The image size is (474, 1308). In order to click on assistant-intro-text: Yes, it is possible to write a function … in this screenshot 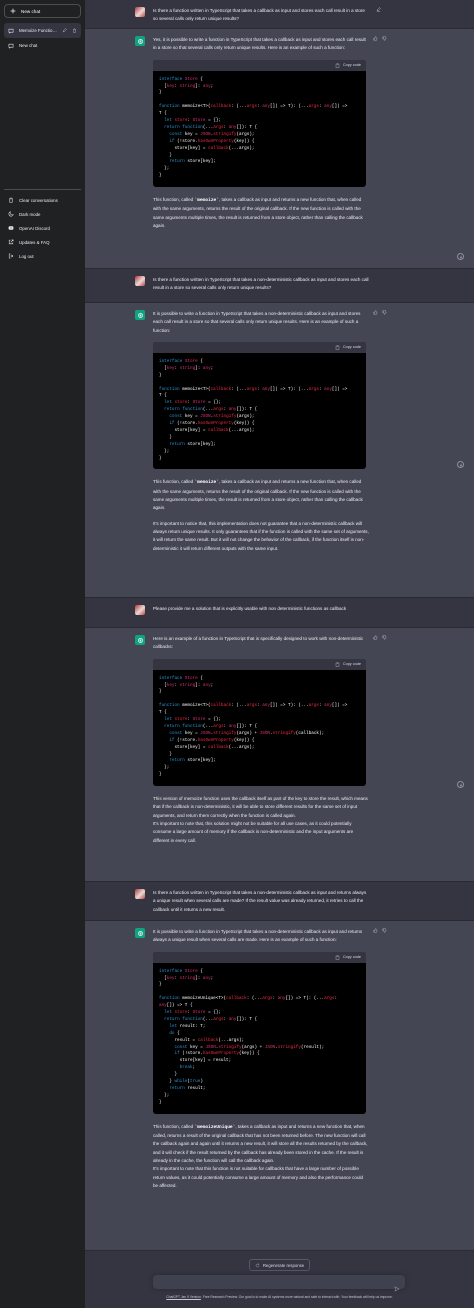, I will do `click(259, 44)`.